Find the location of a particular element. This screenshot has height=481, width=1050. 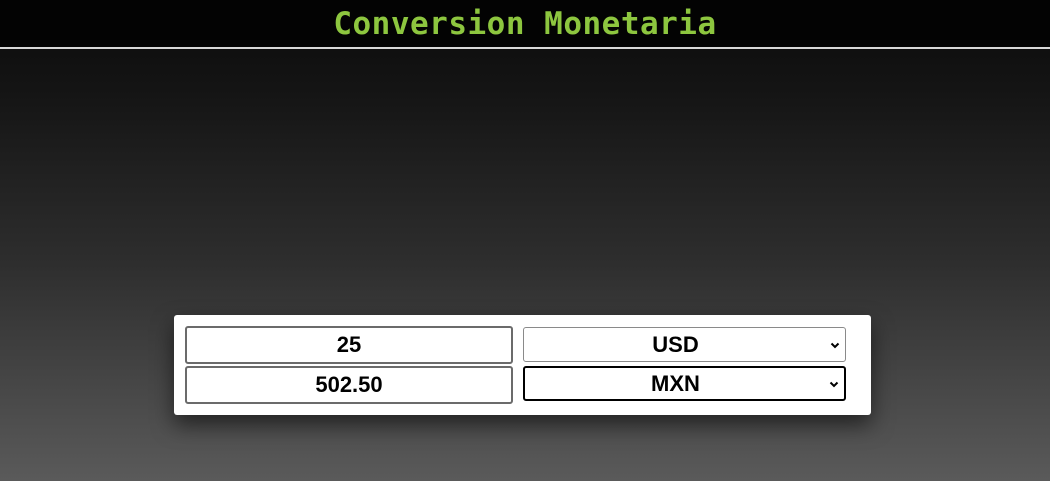

converter-card: USD MXN is located at coordinates (522, 365).